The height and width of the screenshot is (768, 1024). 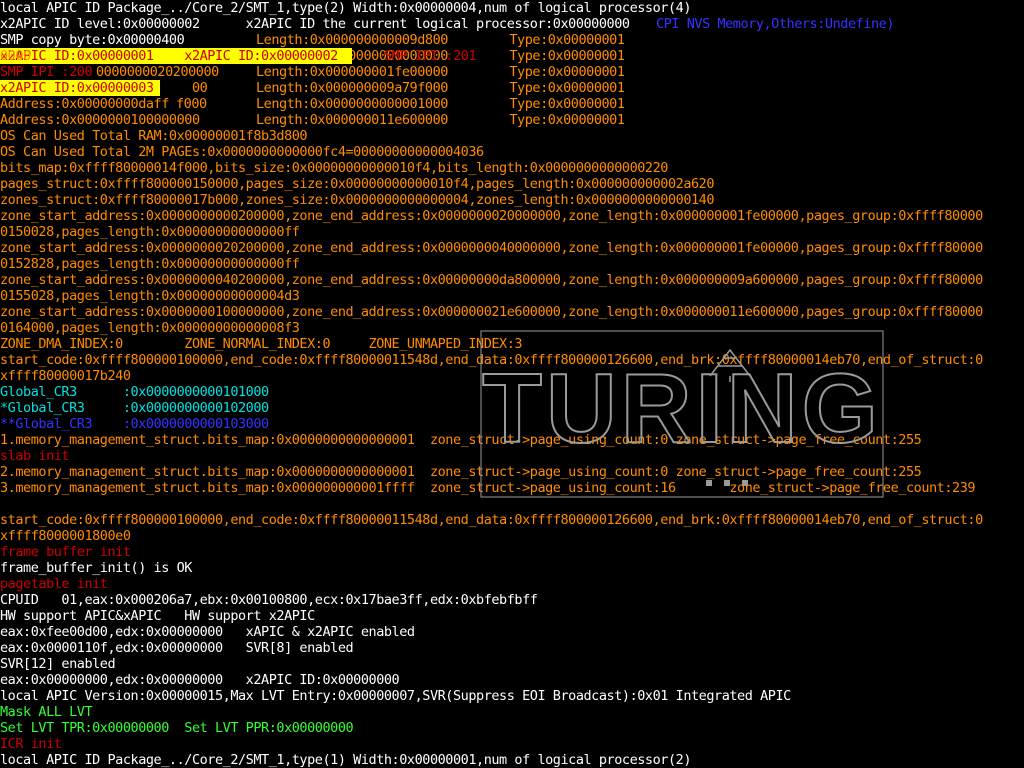 What do you see at coordinates (46, 72) in the screenshot?
I see `console-line: SMP IPI :200` at bounding box center [46, 72].